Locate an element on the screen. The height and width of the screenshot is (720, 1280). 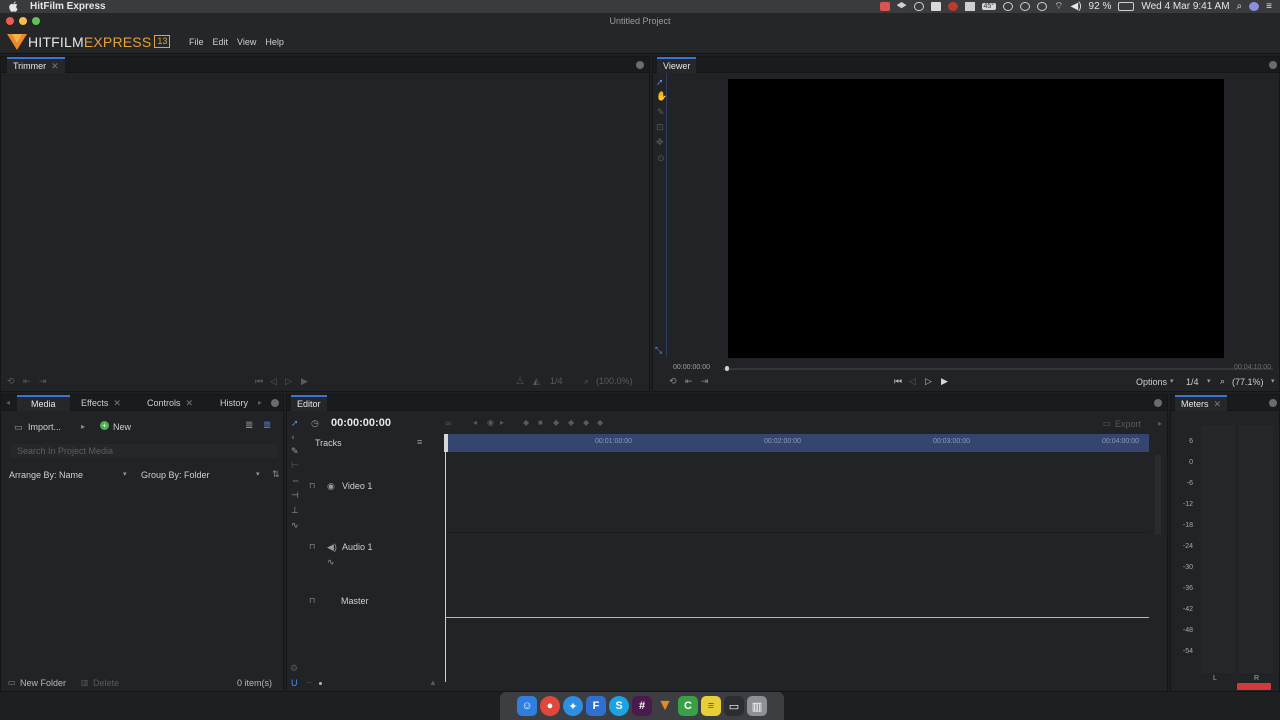
chevron-right-icon: ▸ is located at coordinates (1160, 423).